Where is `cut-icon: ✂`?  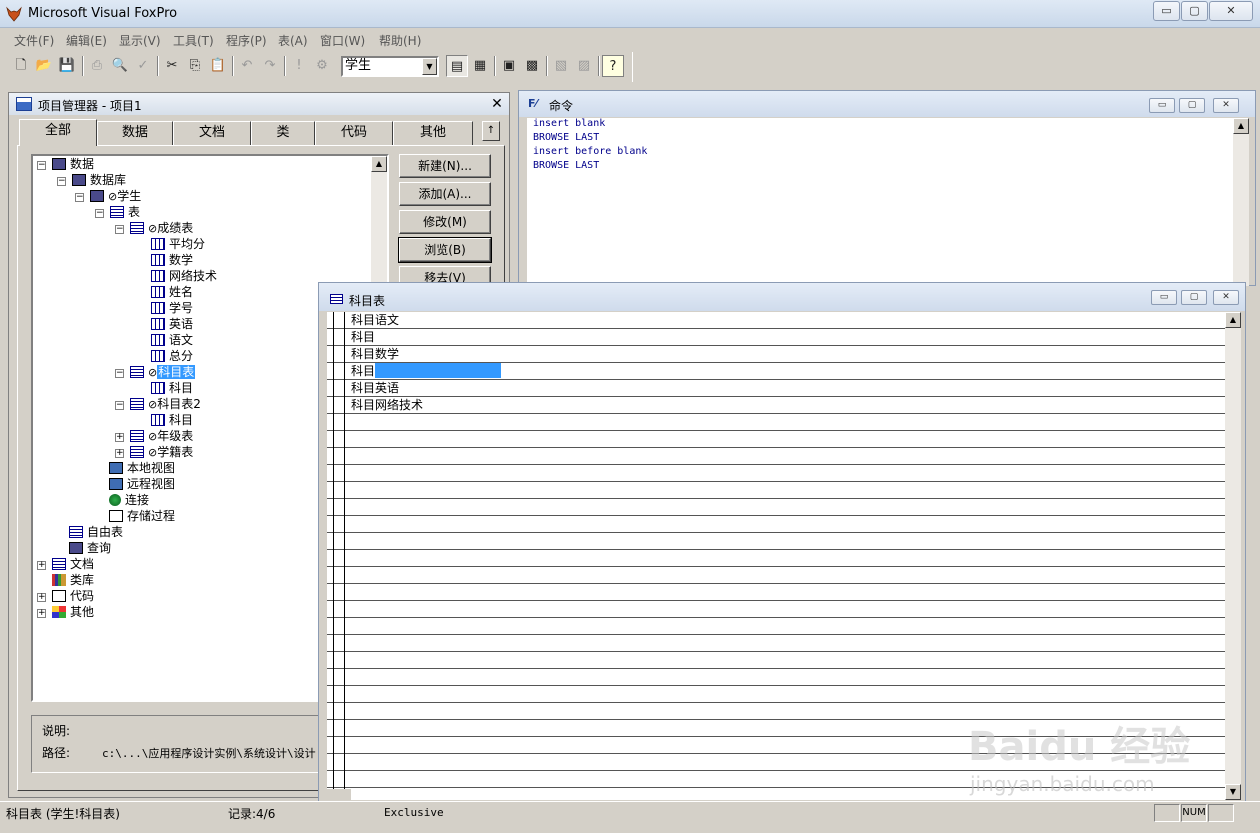 cut-icon: ✂ is located at coordinates (172, 66).